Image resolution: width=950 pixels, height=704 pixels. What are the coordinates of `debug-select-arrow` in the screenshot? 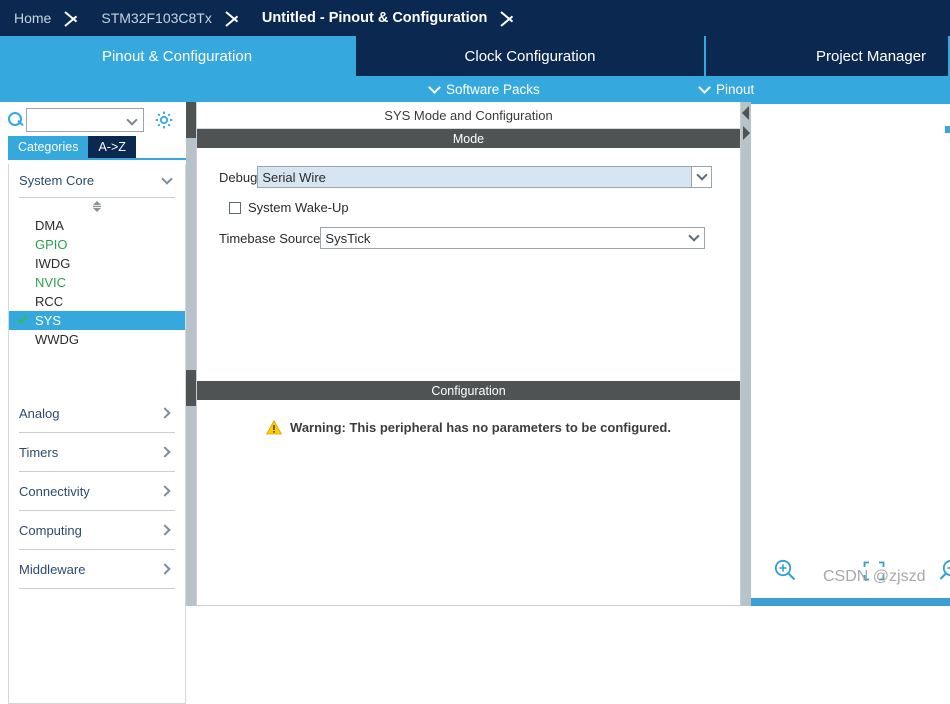 It's located at (701, 177).